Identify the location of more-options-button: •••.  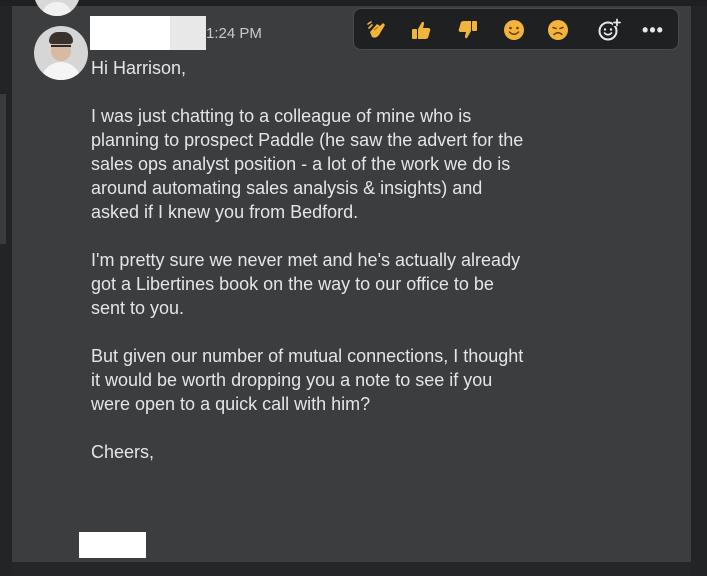
(653, 30).